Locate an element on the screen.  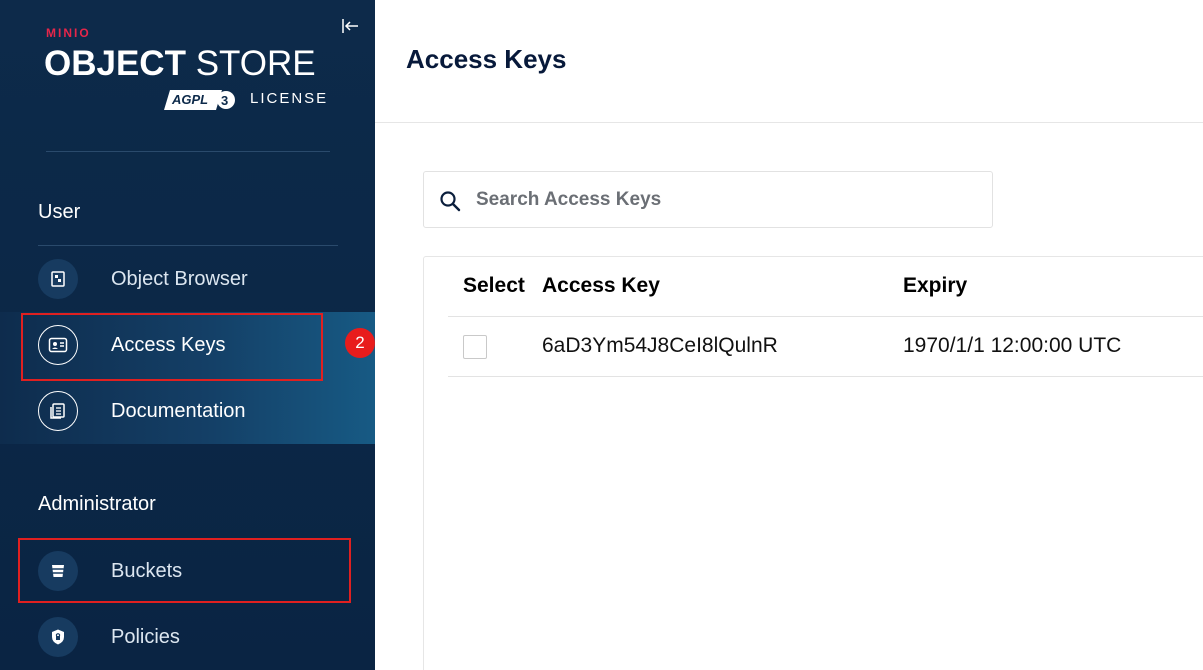
header-divider is located at coordinates (789, 122).